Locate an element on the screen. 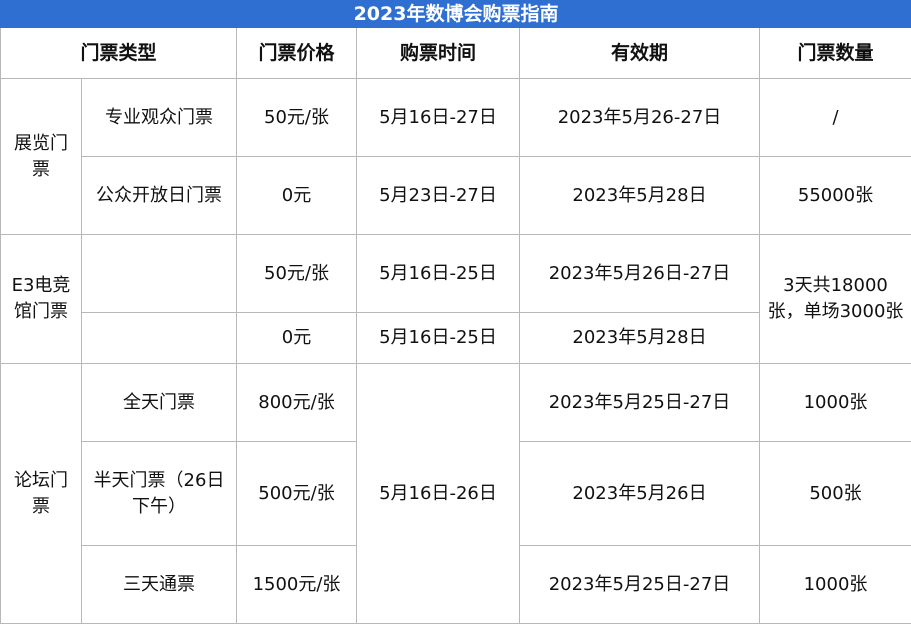 The image size is (911, 627). header-purchase-time: 购票时间 is located at coordinates (438, 53).